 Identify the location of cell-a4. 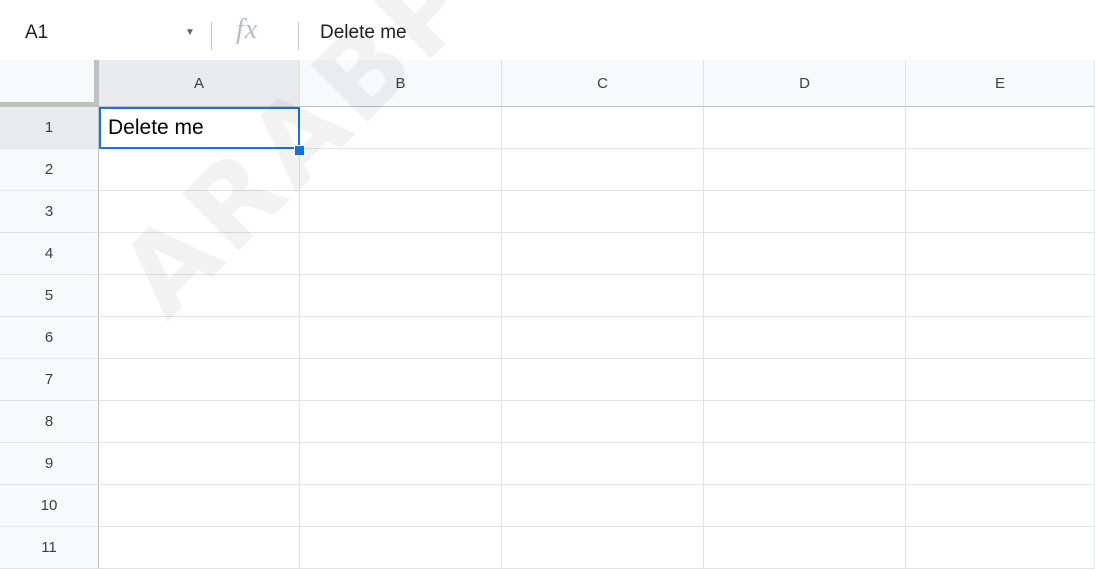
(199, 254).